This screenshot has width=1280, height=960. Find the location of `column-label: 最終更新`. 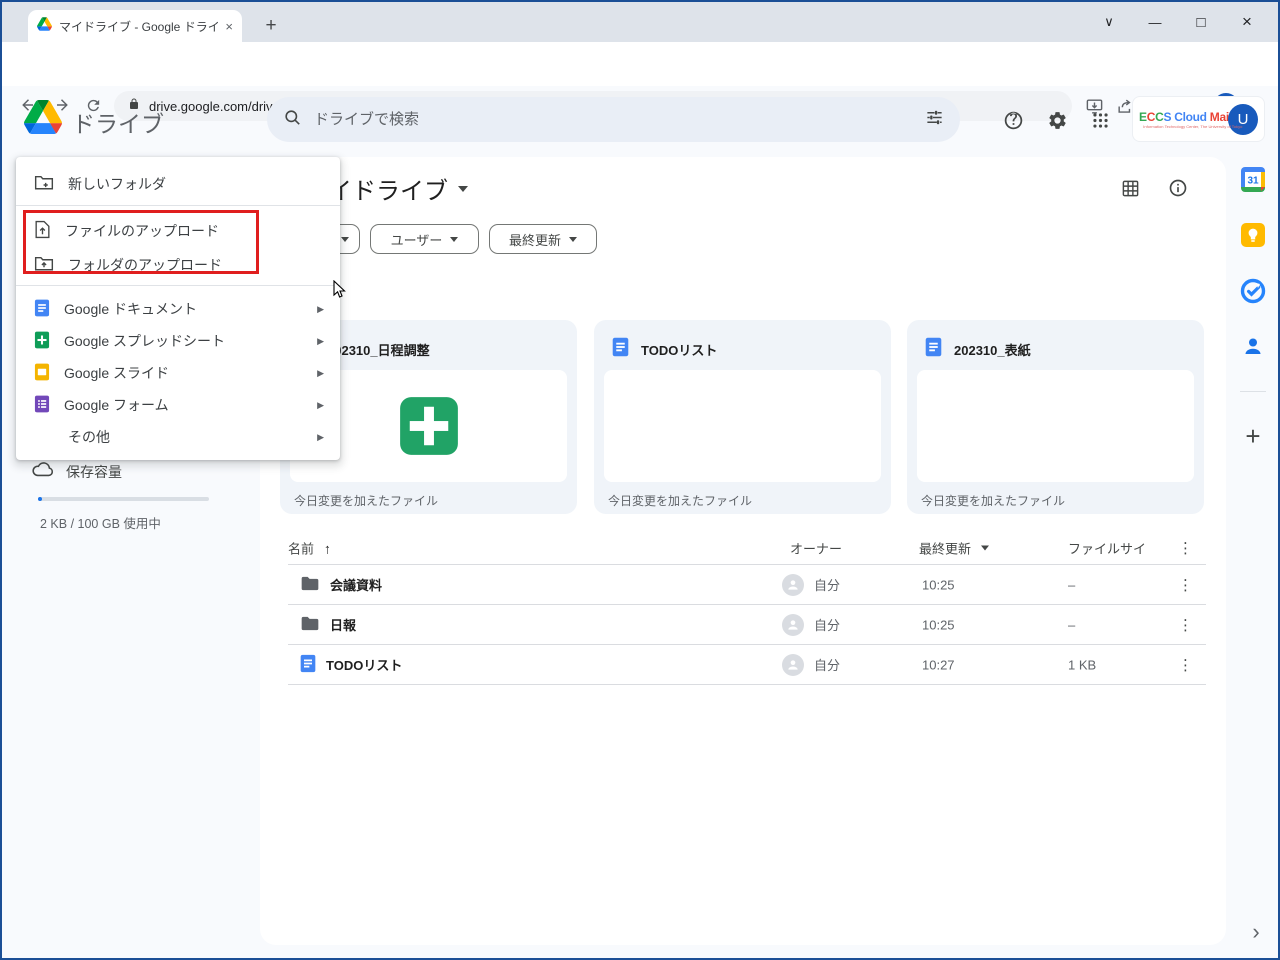

column-label: 最終更新 is located at coordinates (945, 549).